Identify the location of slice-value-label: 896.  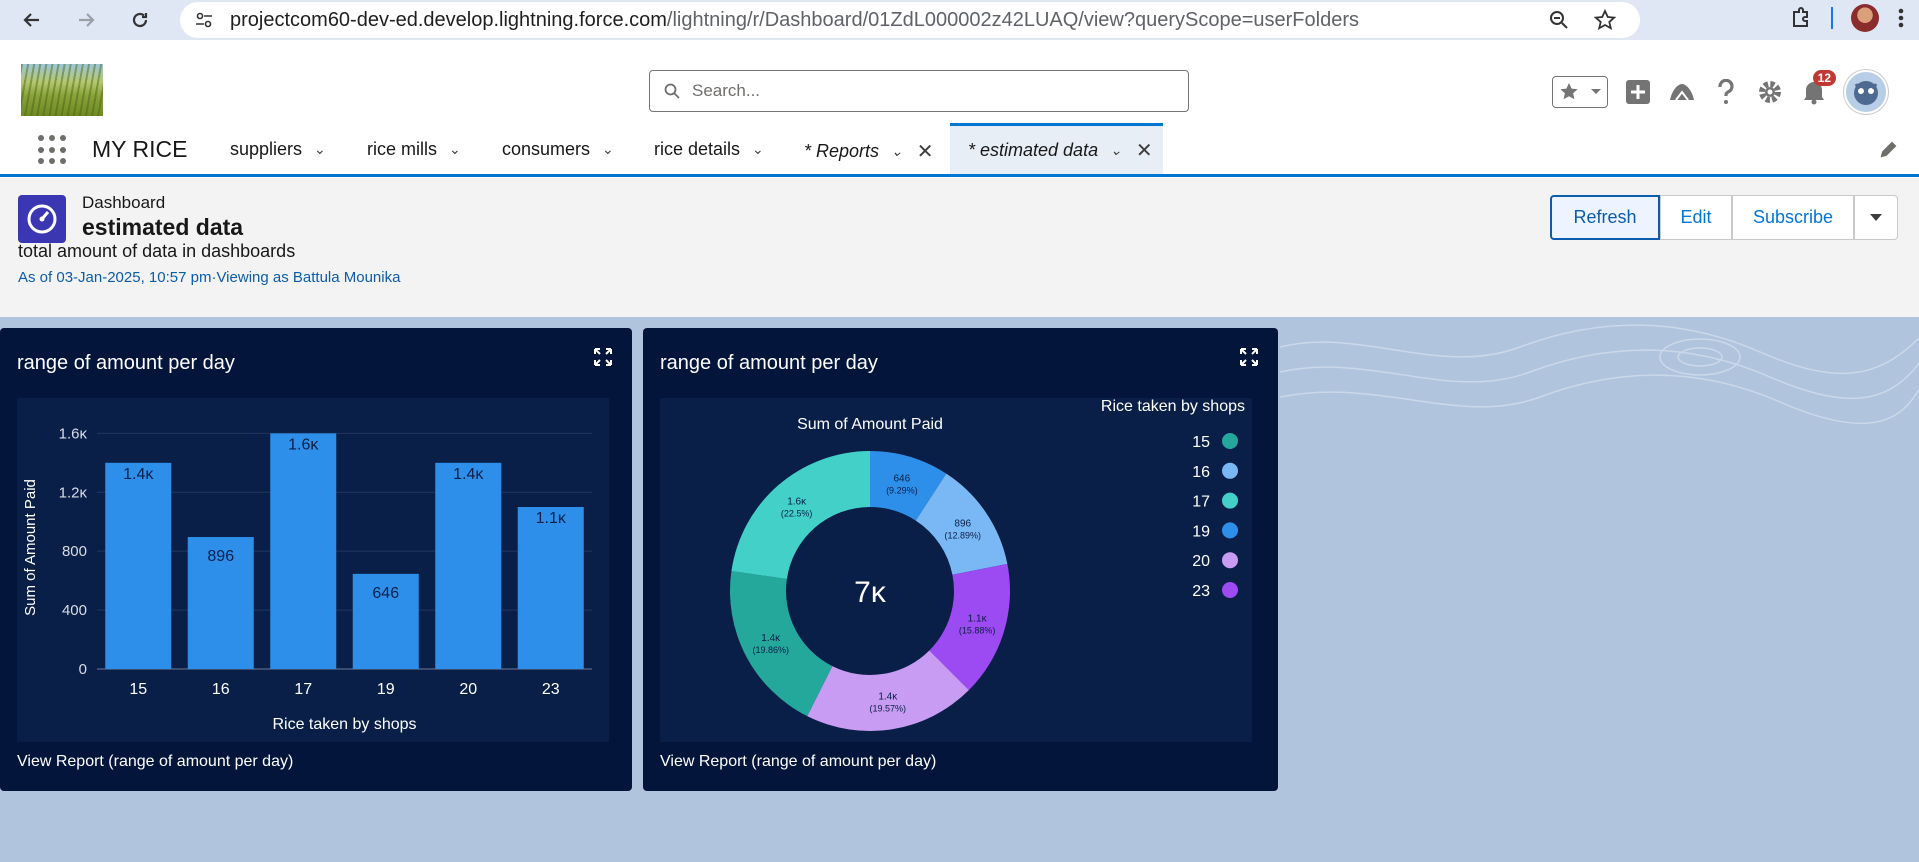
(962, 523).